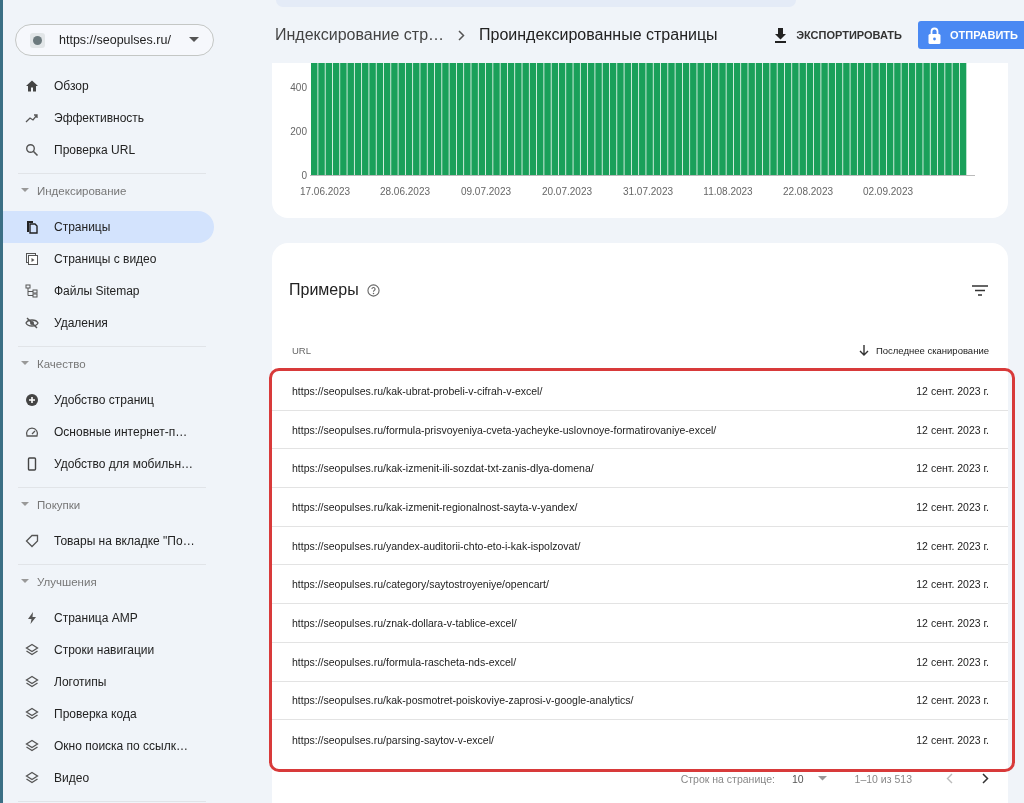 The image size is (1024, 803). Describe the element at coordinates (32, 291) in the screenshot. I see `sitemap-icon` at that location.